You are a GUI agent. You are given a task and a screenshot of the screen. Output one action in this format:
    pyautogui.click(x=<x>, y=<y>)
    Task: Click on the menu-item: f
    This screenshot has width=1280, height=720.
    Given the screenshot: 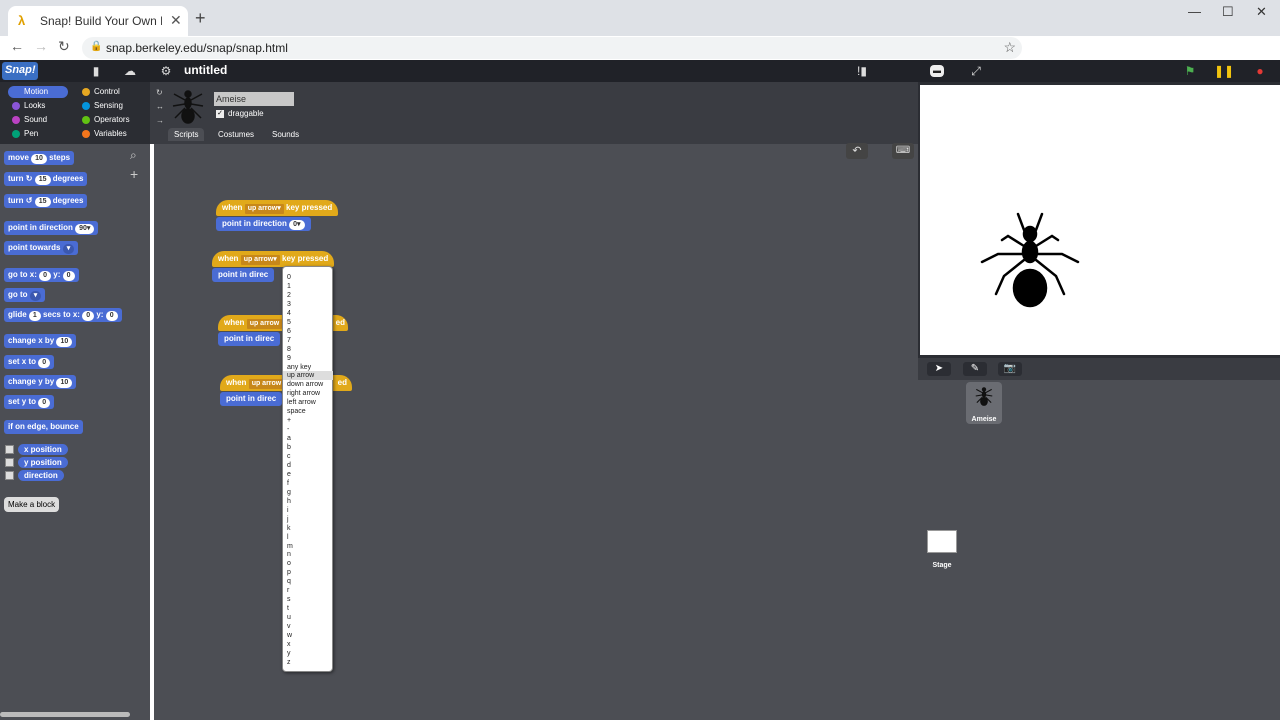 What is the action you would take?
    pyautogui.click(x=308, y=483)
    